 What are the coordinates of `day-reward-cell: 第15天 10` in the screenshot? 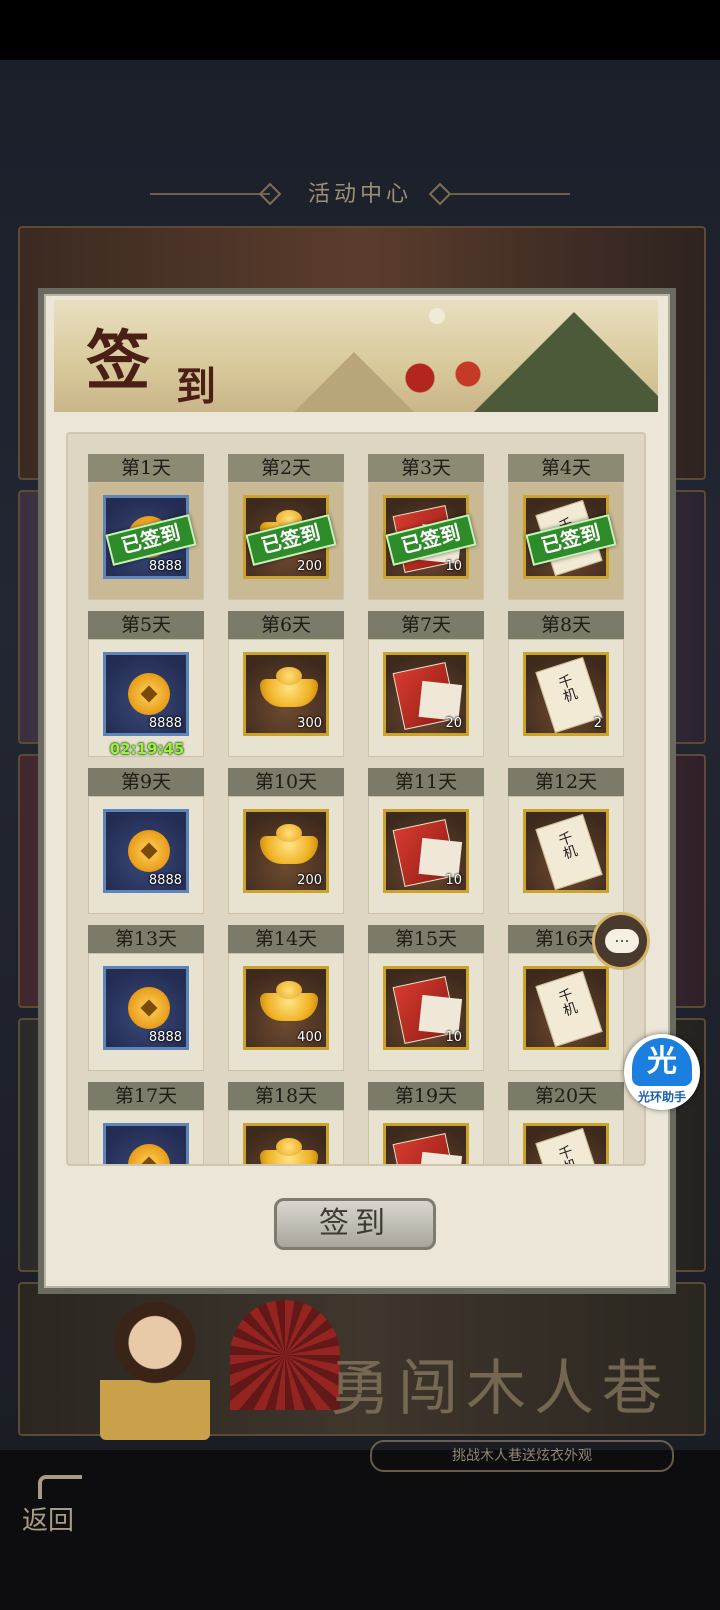 It's located at (426, 999).